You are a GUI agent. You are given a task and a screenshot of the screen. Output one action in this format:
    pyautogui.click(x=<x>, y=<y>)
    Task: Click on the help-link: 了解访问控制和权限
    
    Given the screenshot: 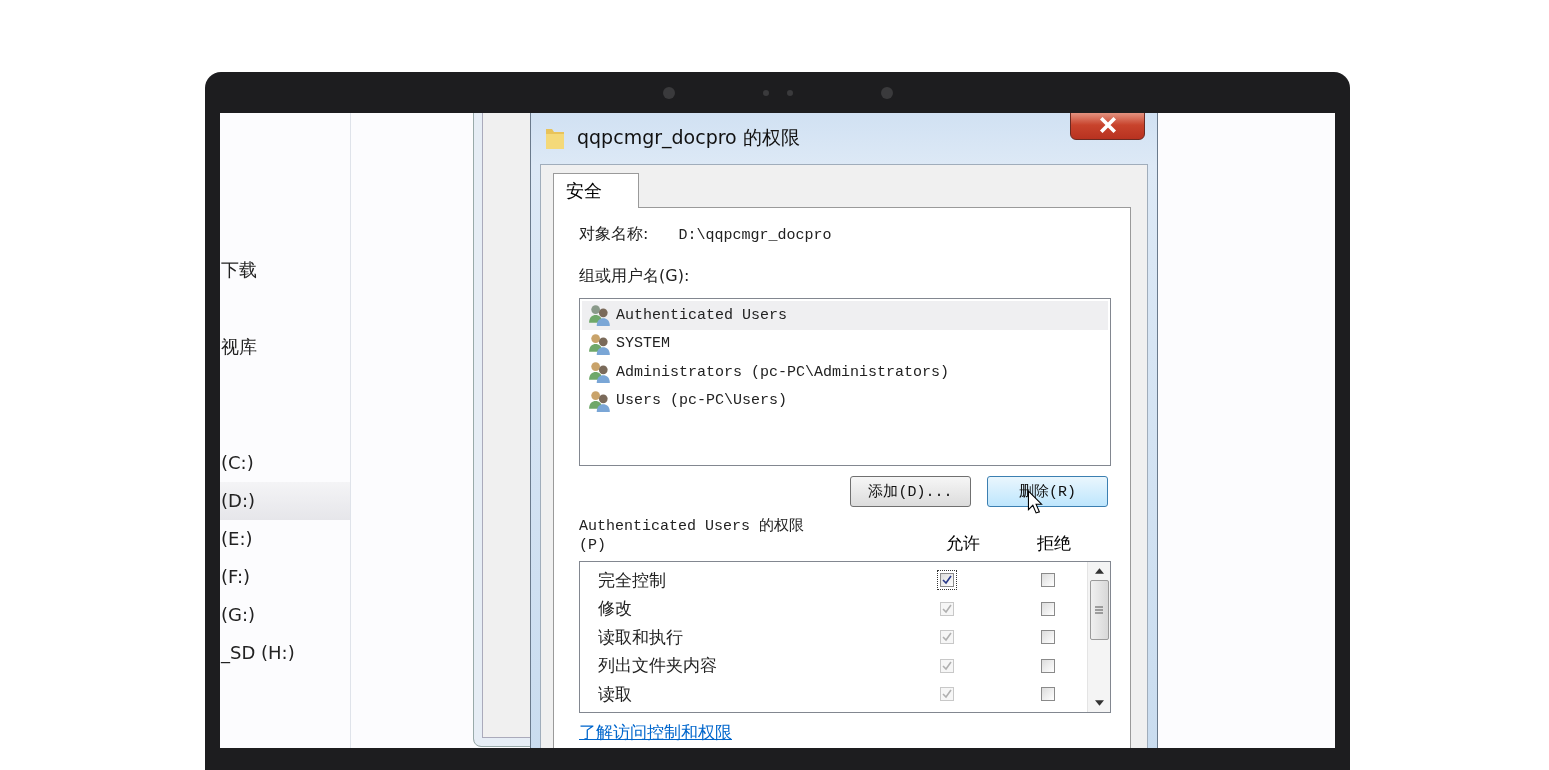 What is the action you would take?
    pyautogui.click(x=655, y=732)
    